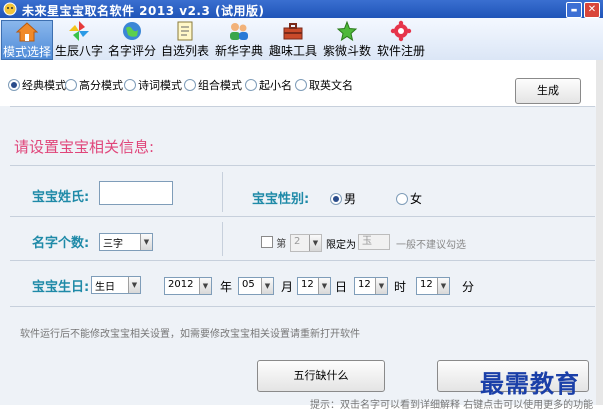 The width and height of the screenshot is (603, 411). I want to click on select-value: 2012, so click(181, 284).